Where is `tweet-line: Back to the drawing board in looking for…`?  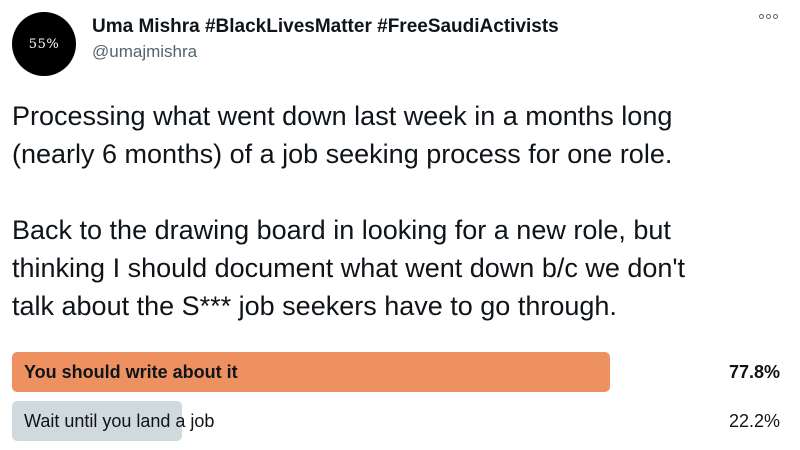
tweet-line: Back to the drawing board in looking for… is located at coordinates (341, 230).